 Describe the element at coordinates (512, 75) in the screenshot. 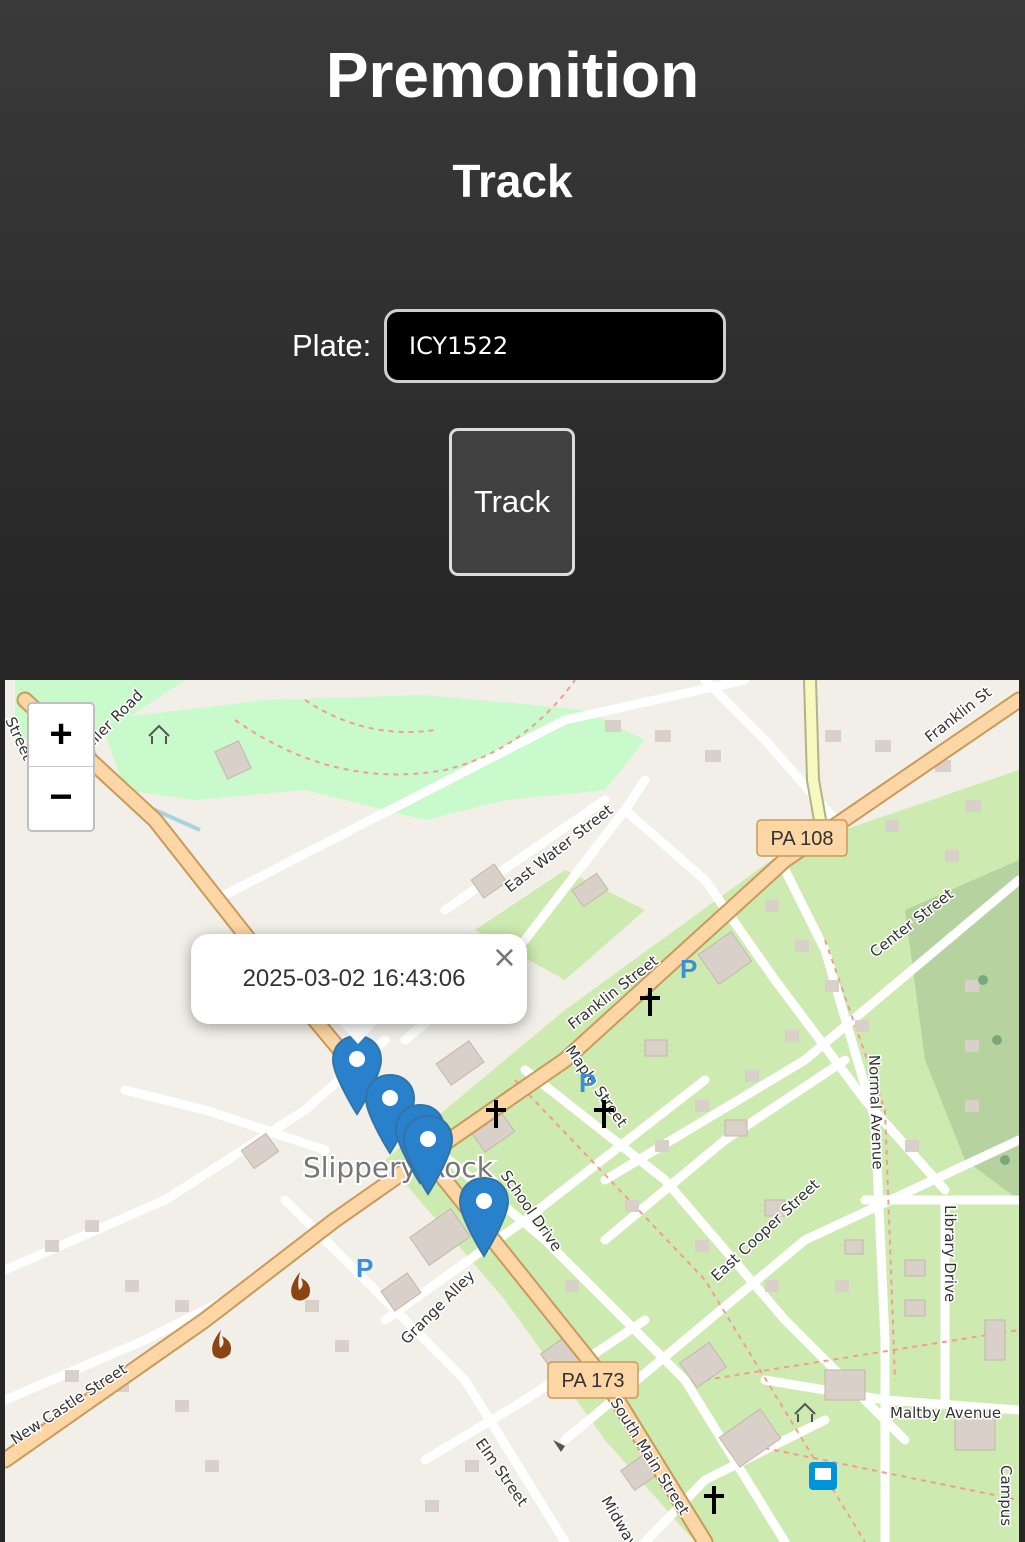

I see `app-title: Premonition` at that location.